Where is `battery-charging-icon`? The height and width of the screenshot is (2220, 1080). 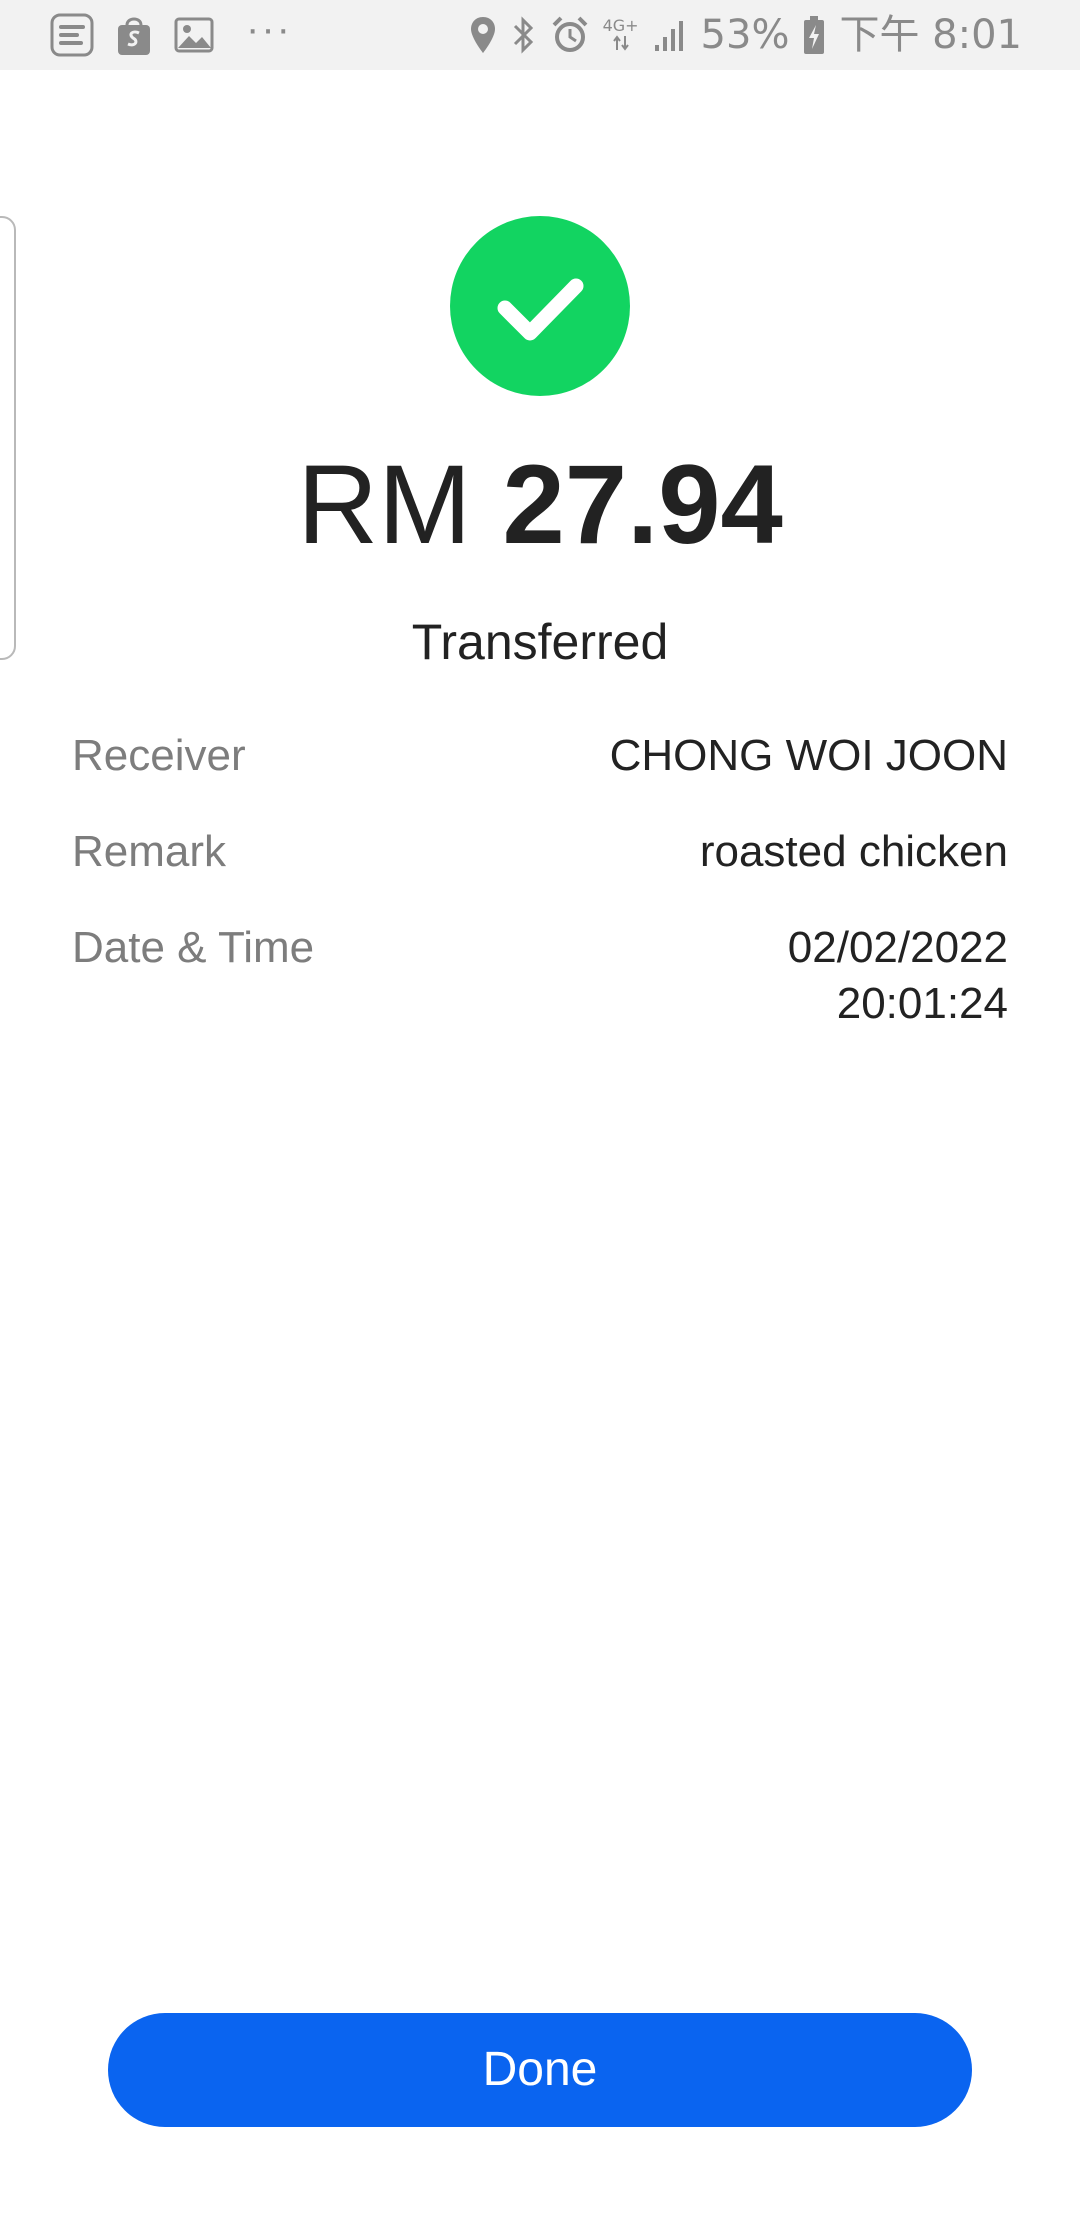
battery-charging-icon is located at coordinates (814, 35).